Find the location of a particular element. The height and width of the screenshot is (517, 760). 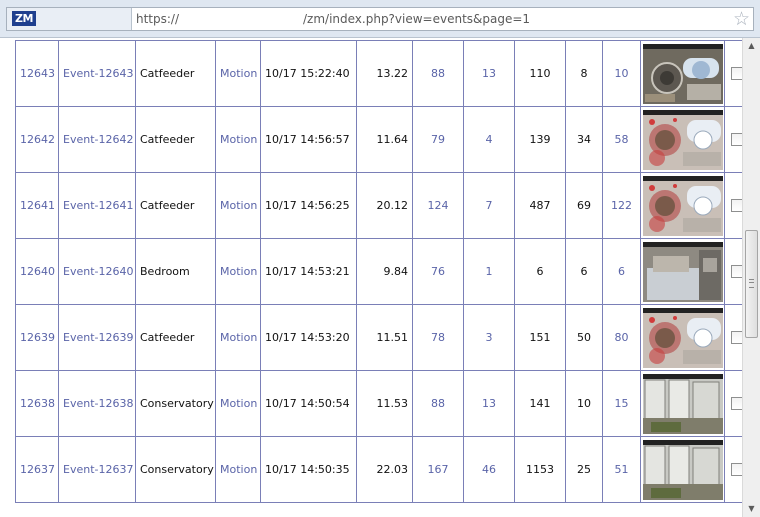

event-name-link: Event-12637 is located at coordinates (97, 469).